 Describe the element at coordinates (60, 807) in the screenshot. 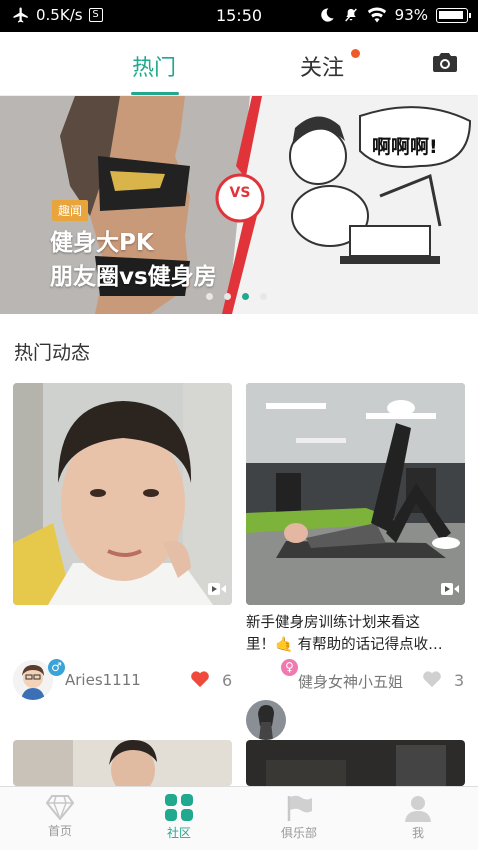

I see `diamond-icon` at that location.